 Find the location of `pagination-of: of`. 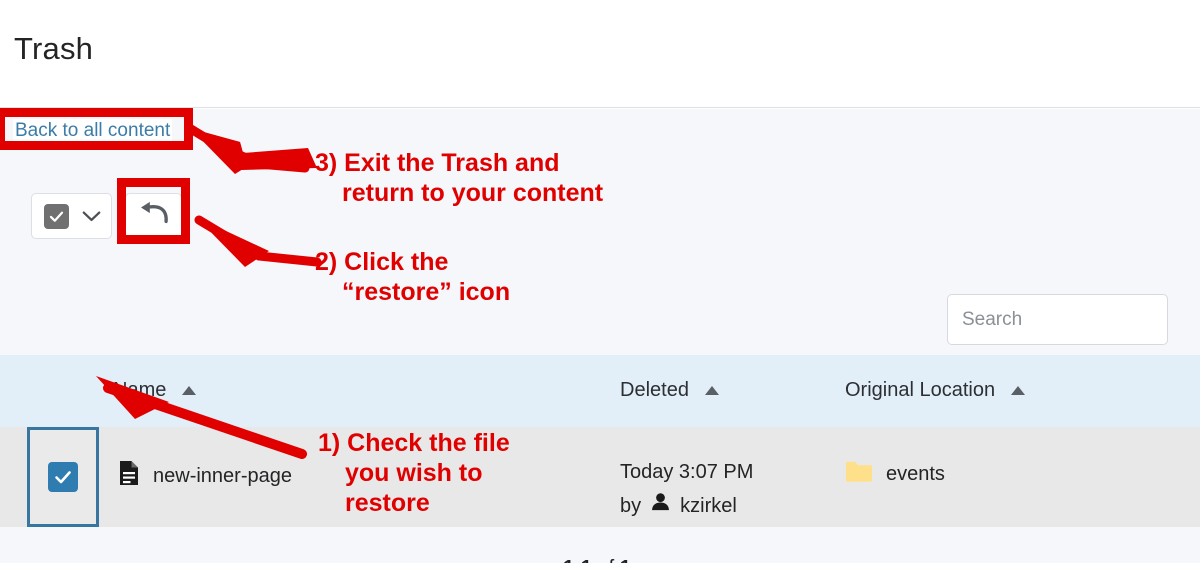

pagination-of: of is located at coordinates (606, 560).